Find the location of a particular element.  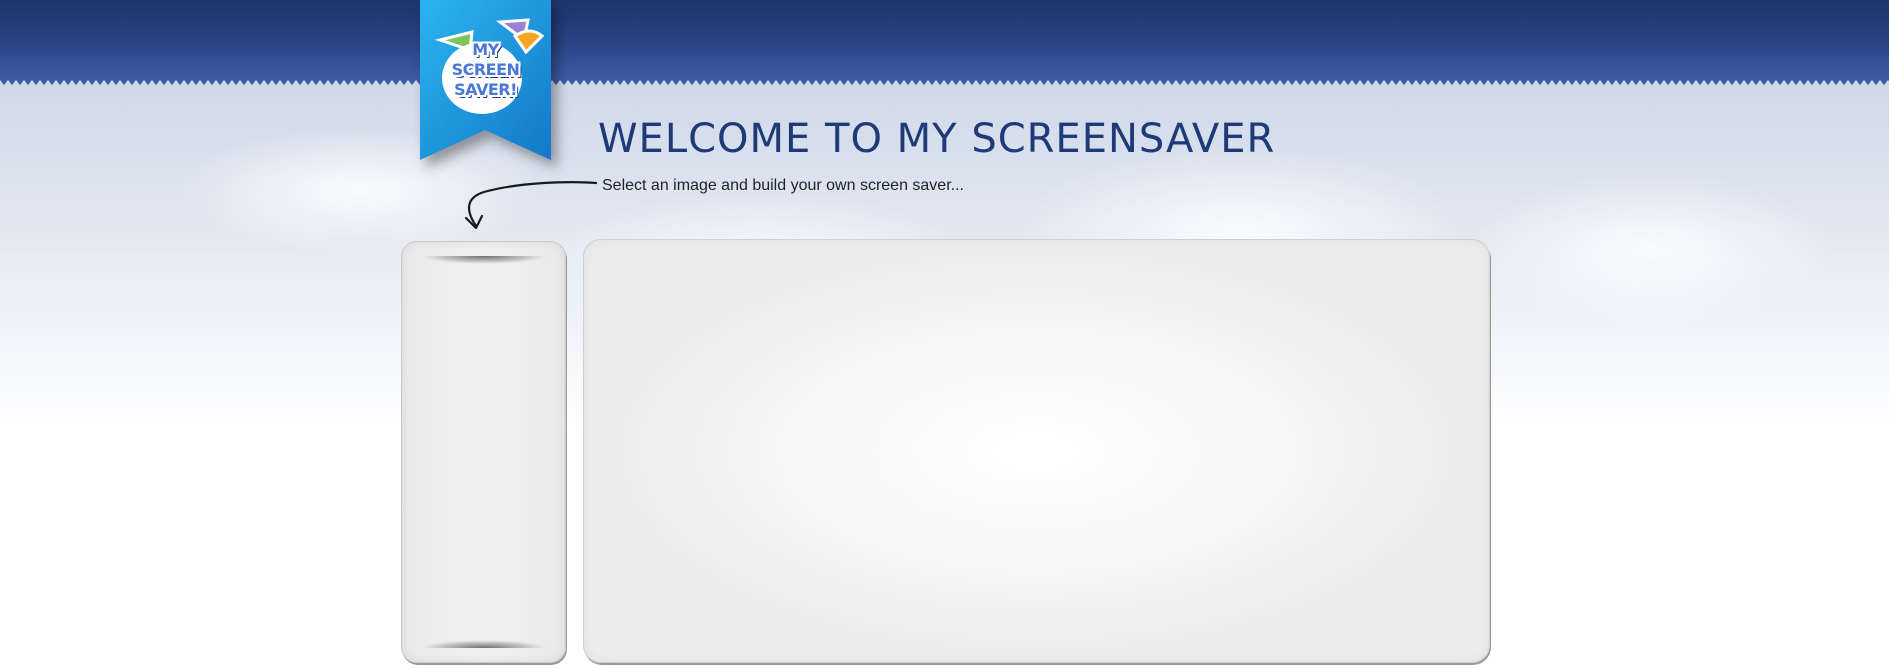

scroll-shadow-top is located at coordinates (484, 264).